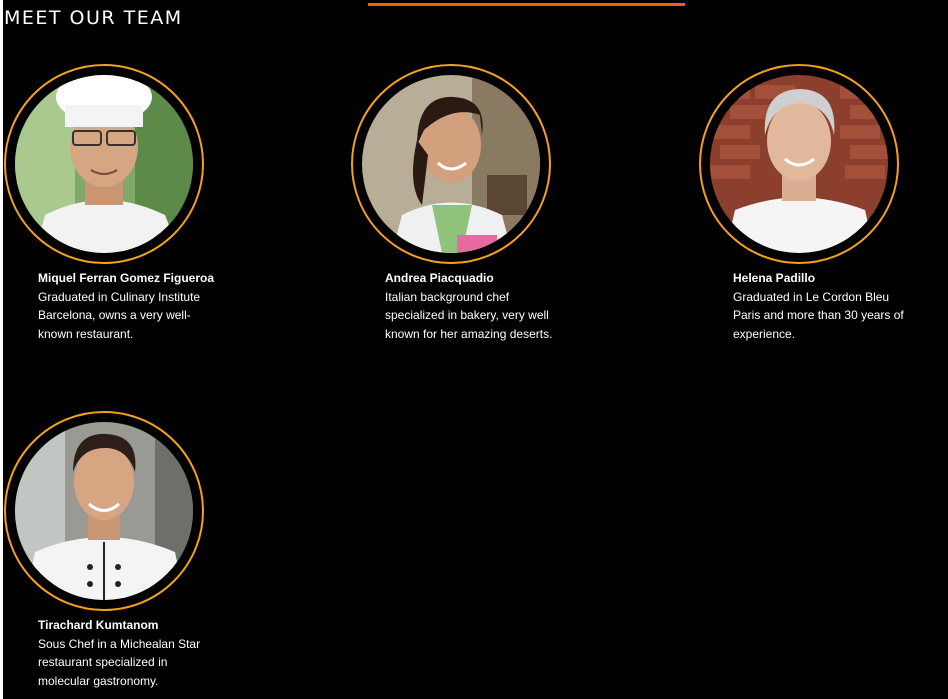 The image size is (948, 699). What do you see at coordinates (98, 625) in the screenshot?
I see `member-name: Tirachard Kumtanom` at bounding box center [98, 625].